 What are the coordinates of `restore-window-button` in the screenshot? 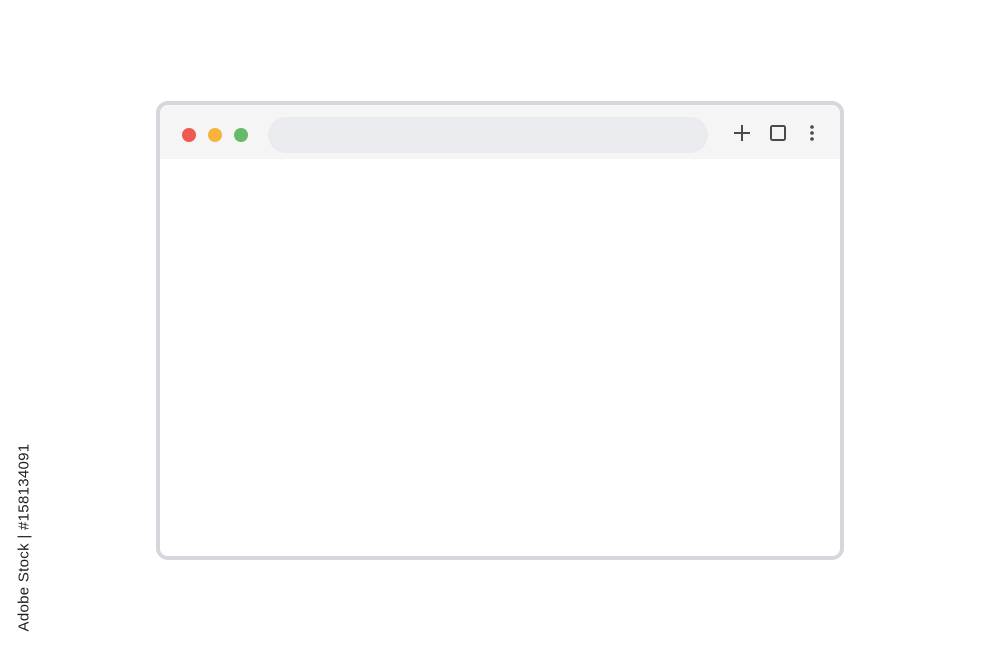 It's located at (778, 133).